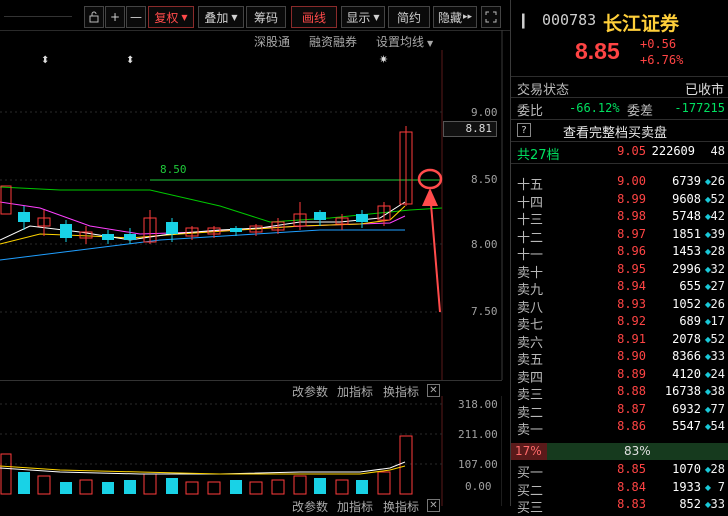 The height and width of the screenshot is (516, 728). I want to click on chevron-down-icon: ▼, so click(376, 17).